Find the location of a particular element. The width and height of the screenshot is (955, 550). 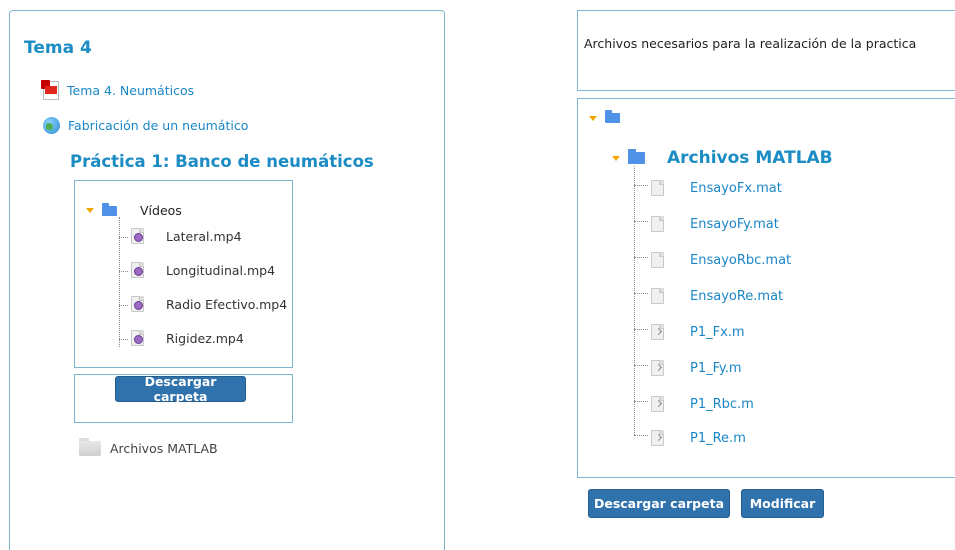

resource-label: Fabricación de un neumático is located at coordinates (158, 125).